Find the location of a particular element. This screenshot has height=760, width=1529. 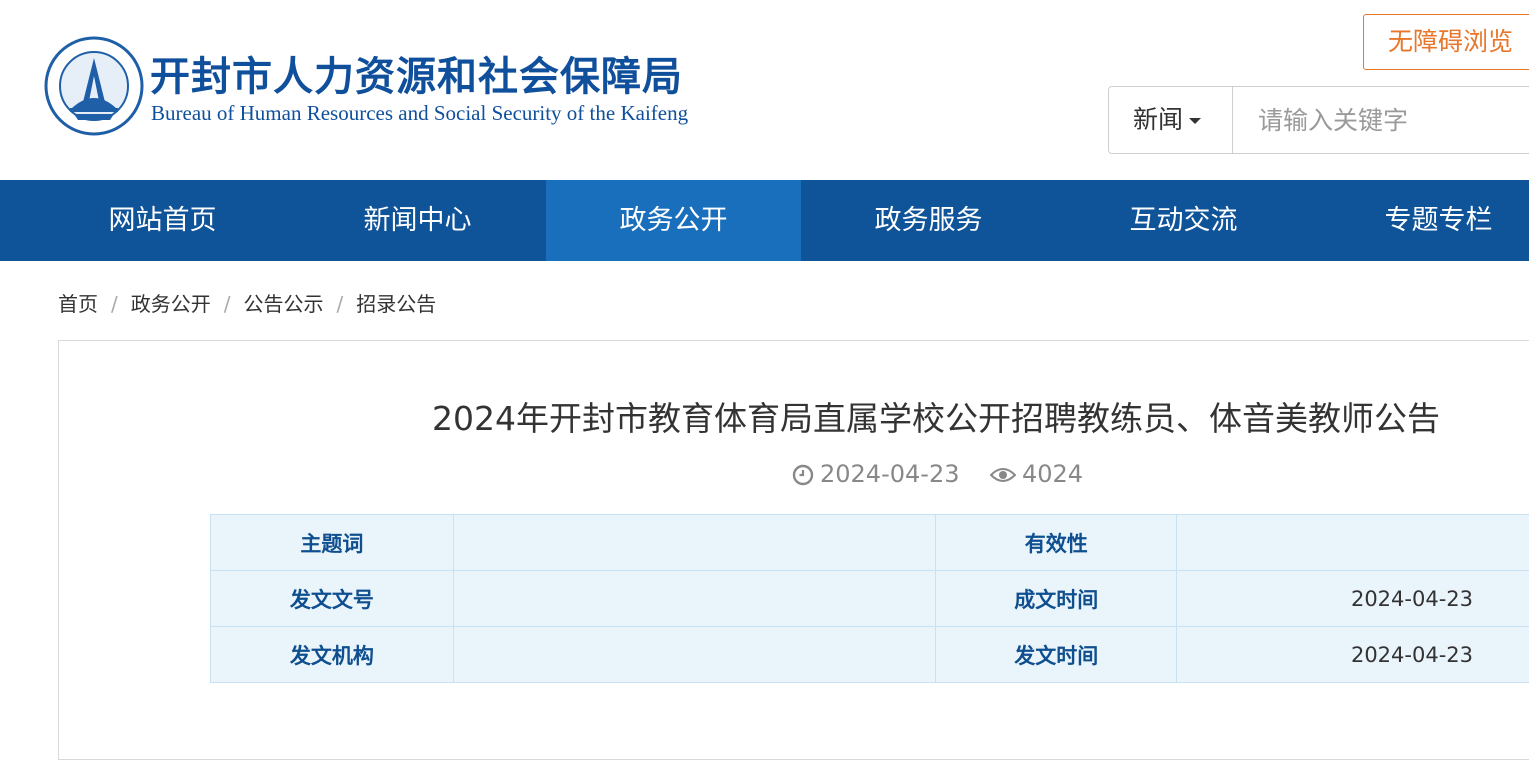

search-input is located at coordinates (1381, 120).